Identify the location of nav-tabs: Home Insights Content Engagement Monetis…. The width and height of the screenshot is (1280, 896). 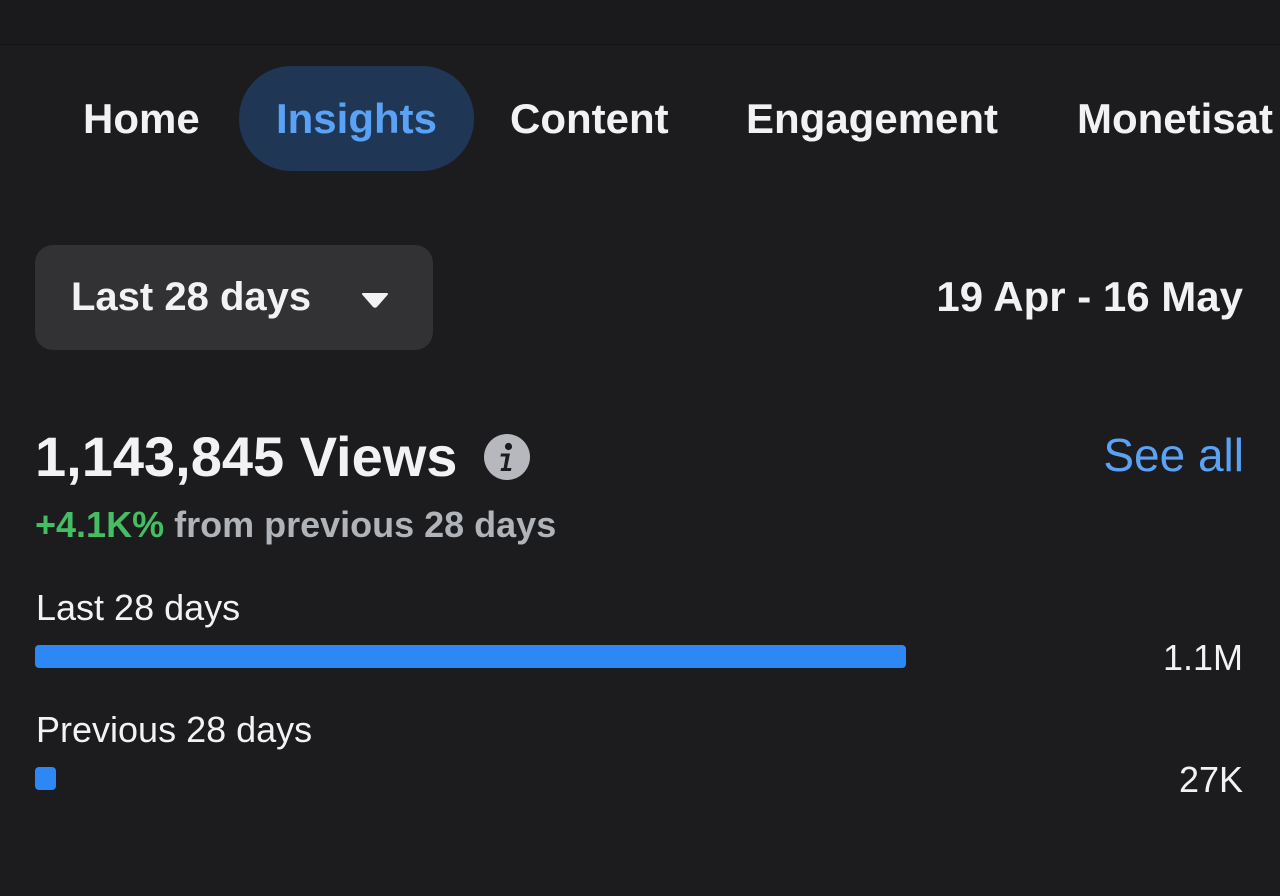
(640, 118).